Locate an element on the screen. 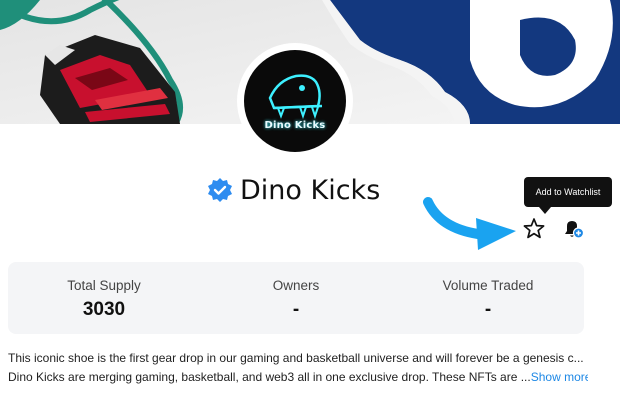  stat-label: Volume Traded is located at coordinates (488, 285).